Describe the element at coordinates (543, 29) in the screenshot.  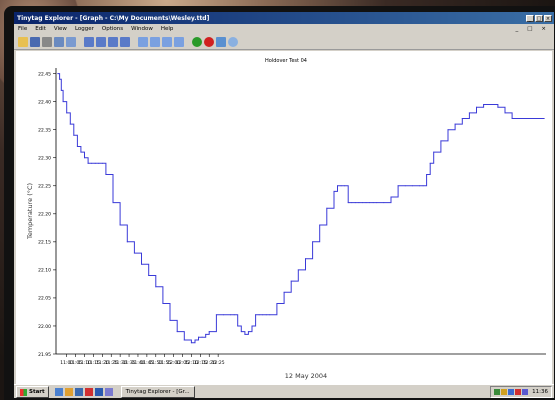
I see `mdi-close-button: ×` at that location.